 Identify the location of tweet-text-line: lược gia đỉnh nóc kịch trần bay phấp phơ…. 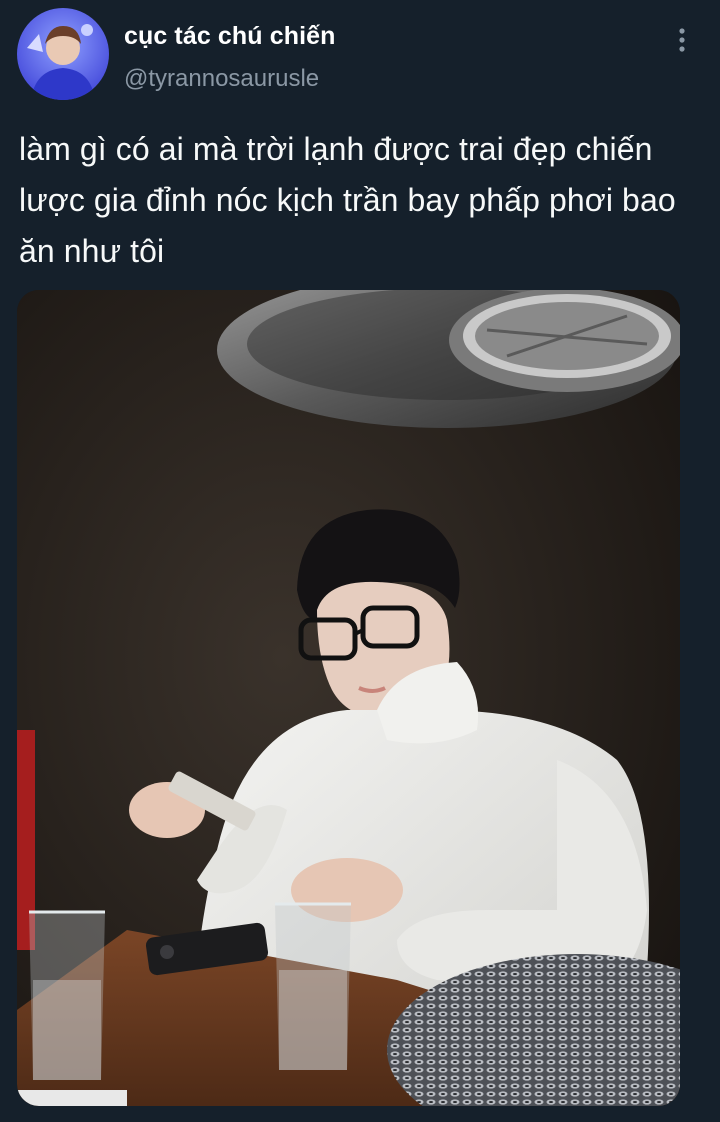
(347, 200).